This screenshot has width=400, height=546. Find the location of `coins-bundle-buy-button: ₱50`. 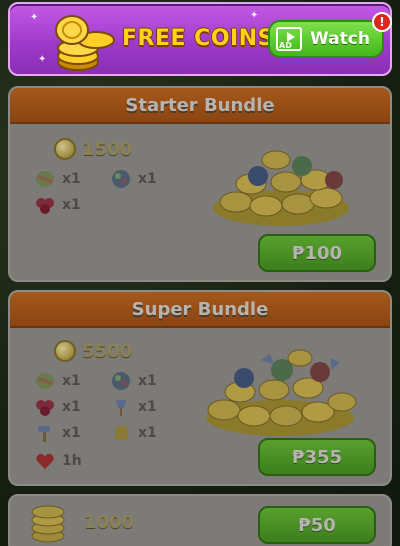

coins-bundle-buy-button: ₱50 is located at coordinates (317, 525).